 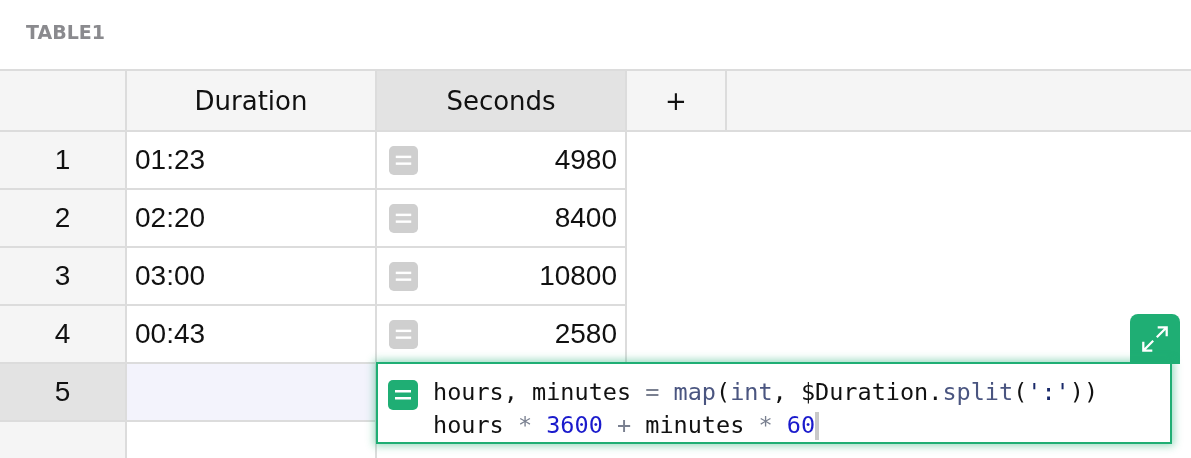 What do you see at coordinates (252, 161) in the screenshot?
I see `table-cell: 01:23` at bounding box center [252, 161].